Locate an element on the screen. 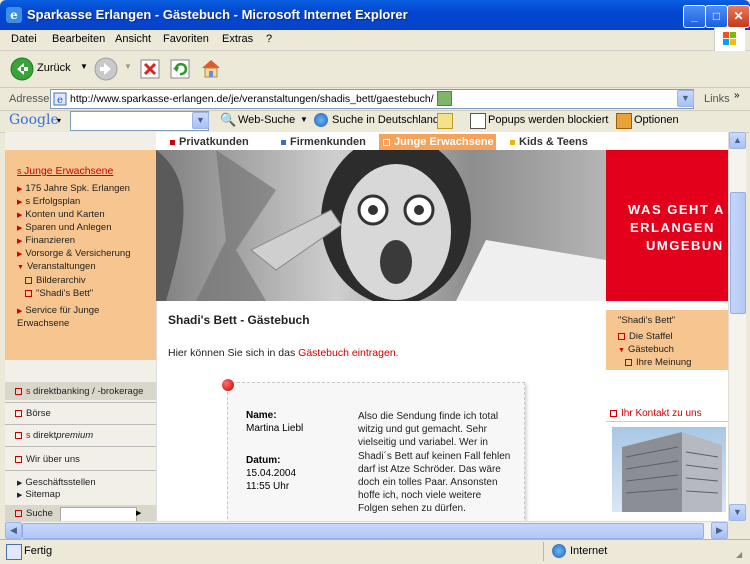  google-menu-chevron-icon: ▾ is located at coordinates (59, 120).